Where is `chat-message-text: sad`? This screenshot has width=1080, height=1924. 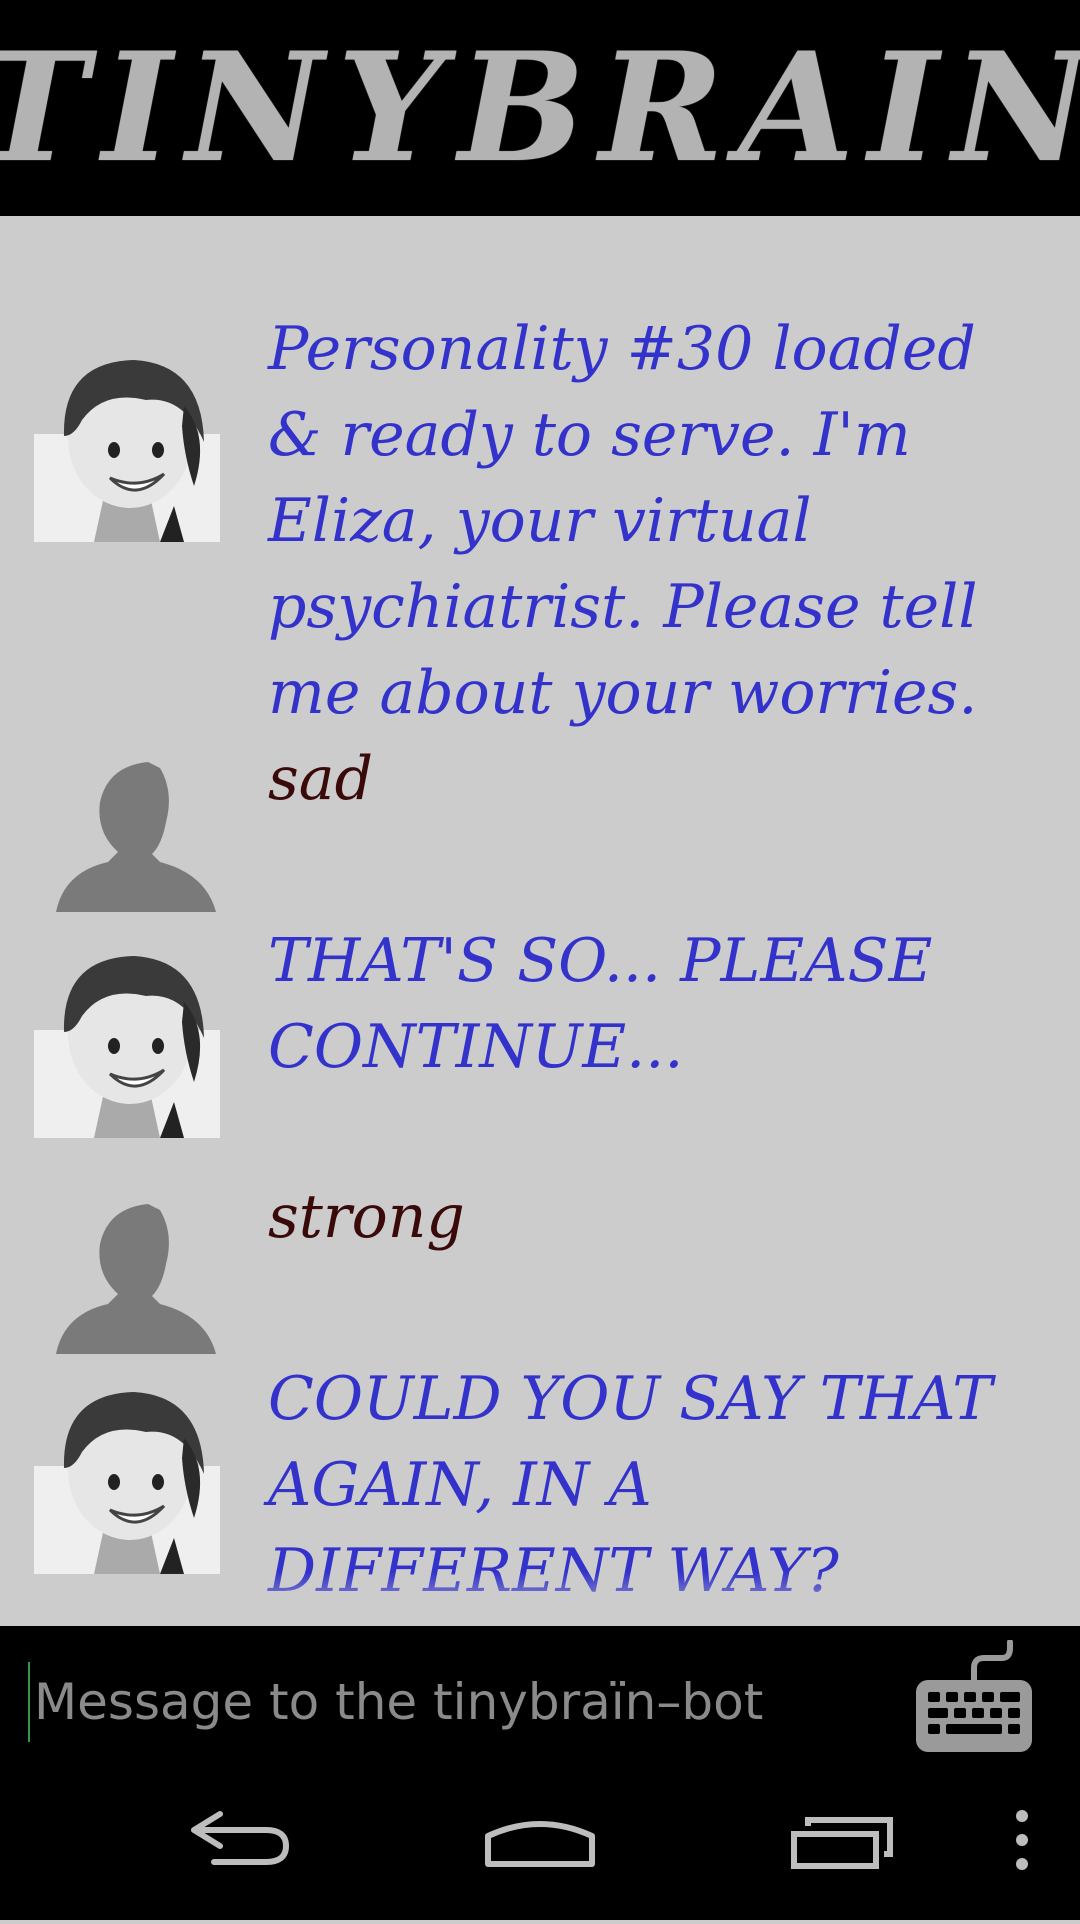
chat-message-text: sad is located at coordinates (320, 779).